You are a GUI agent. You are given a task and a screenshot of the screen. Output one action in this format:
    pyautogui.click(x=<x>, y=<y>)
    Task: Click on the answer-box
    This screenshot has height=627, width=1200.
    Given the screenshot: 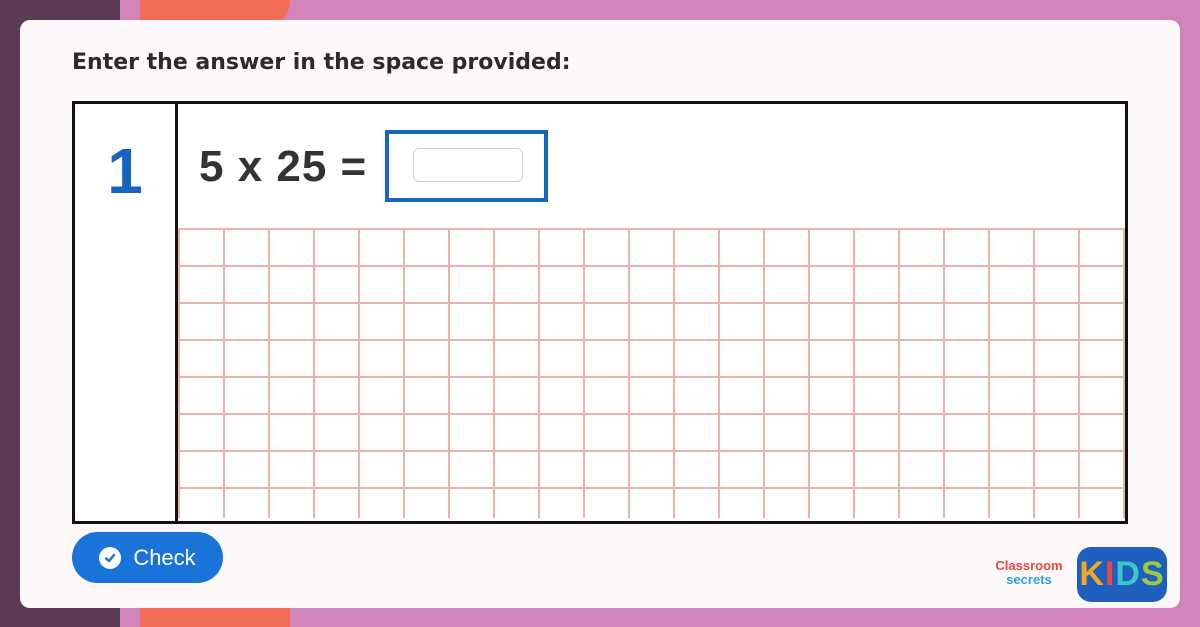 What is the action you would take?
    pyautogui.click(x=466, y=166)
    